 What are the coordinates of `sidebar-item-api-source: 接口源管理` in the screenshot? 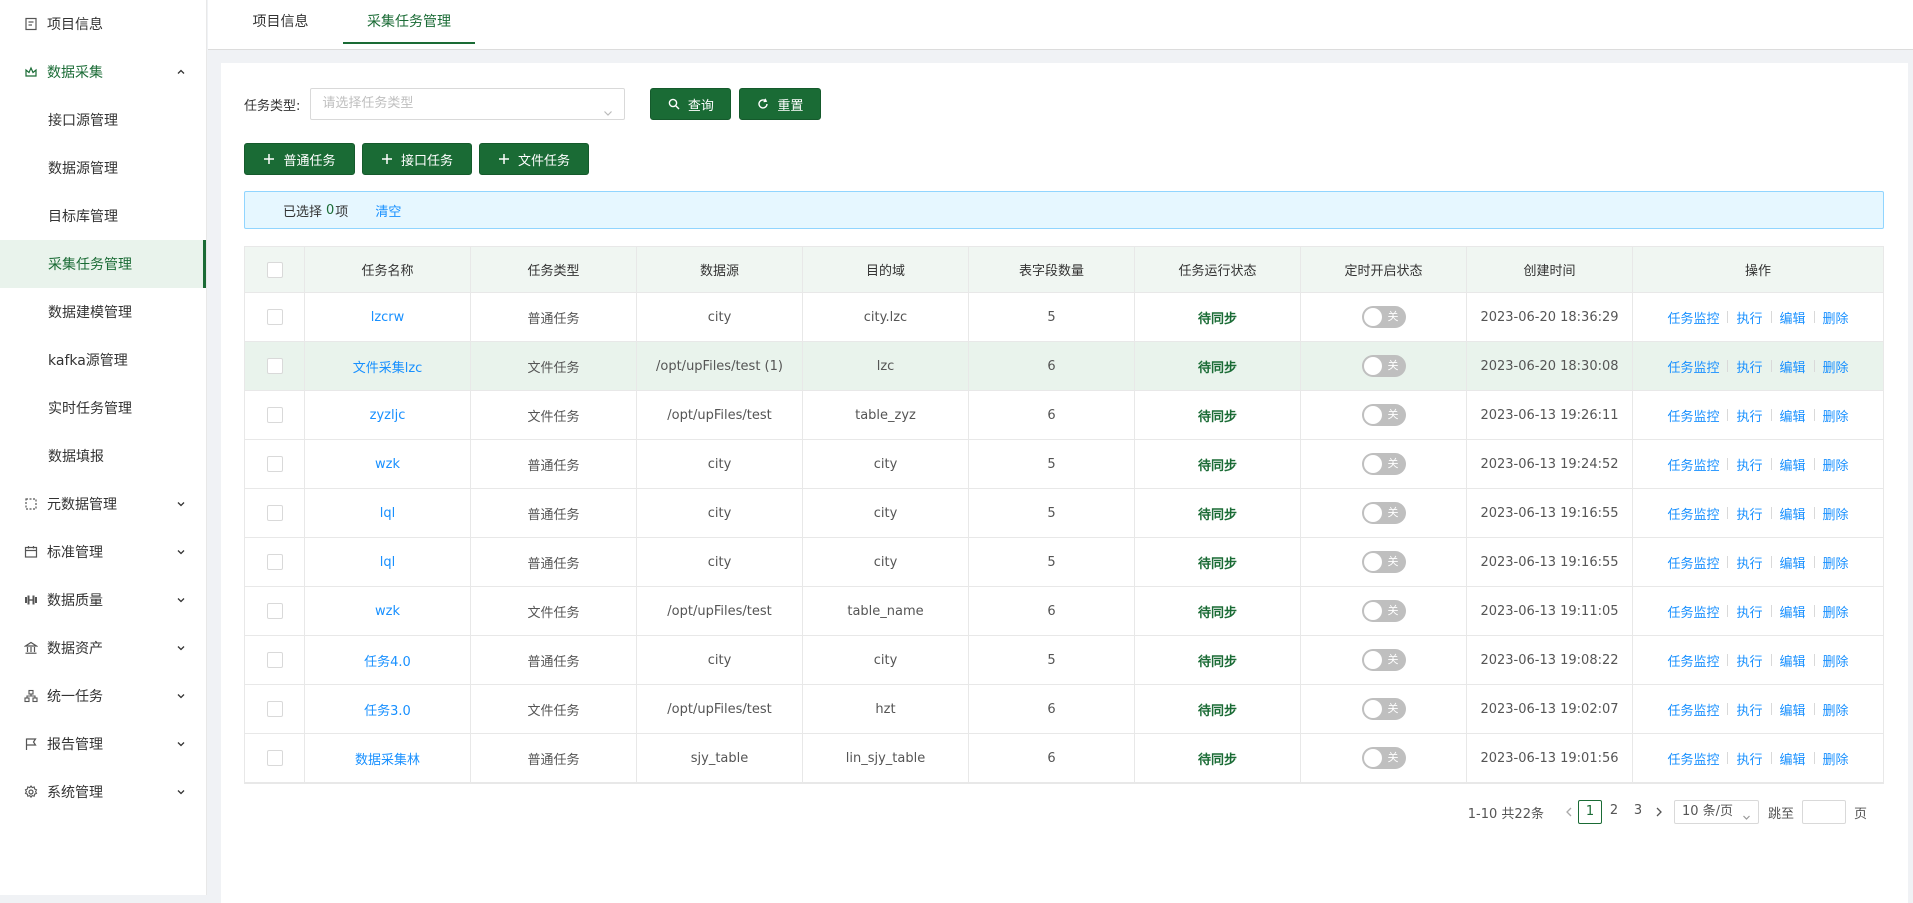 It's located at (103, 120).